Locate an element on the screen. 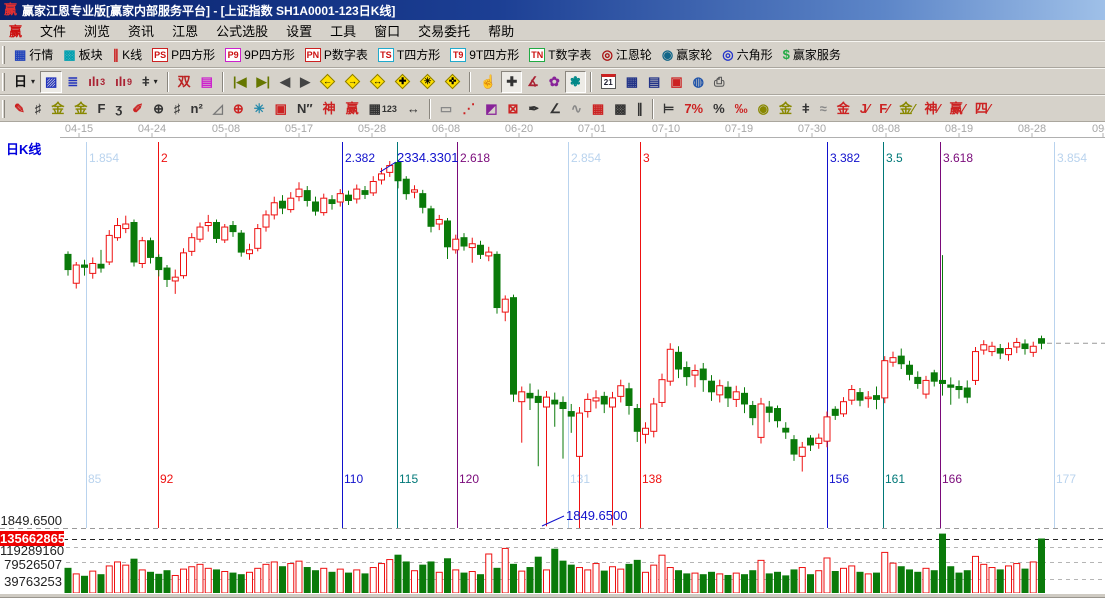 Image resolution: width=1105 pixels, height=601 pixels. rays-fan-button: ⋰ is located at coordinates (468, 109).